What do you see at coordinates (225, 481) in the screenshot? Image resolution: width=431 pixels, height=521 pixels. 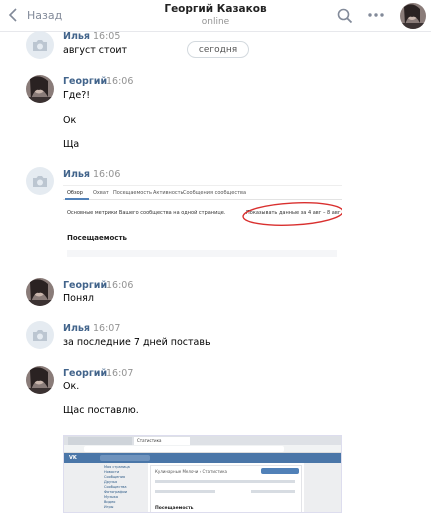 I see `tab-row` at bounding box center [225, 481].